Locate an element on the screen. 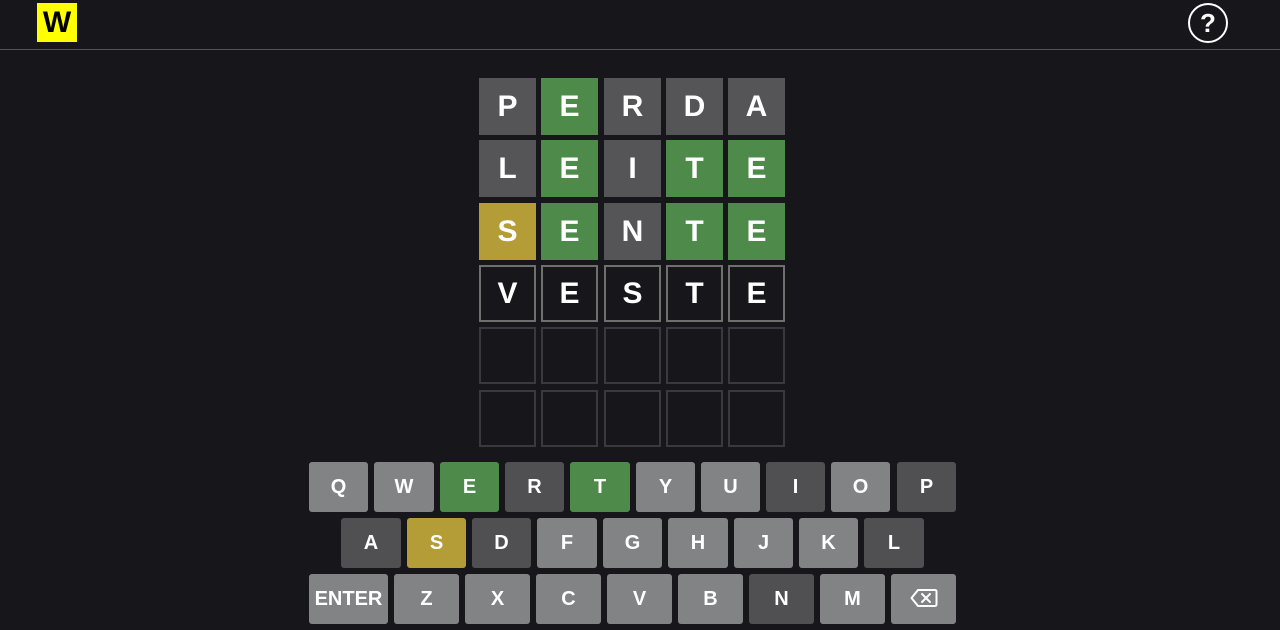 The width and height of the screenshot is (1280, 630). key-t: T is located at coordinates (600, 487).